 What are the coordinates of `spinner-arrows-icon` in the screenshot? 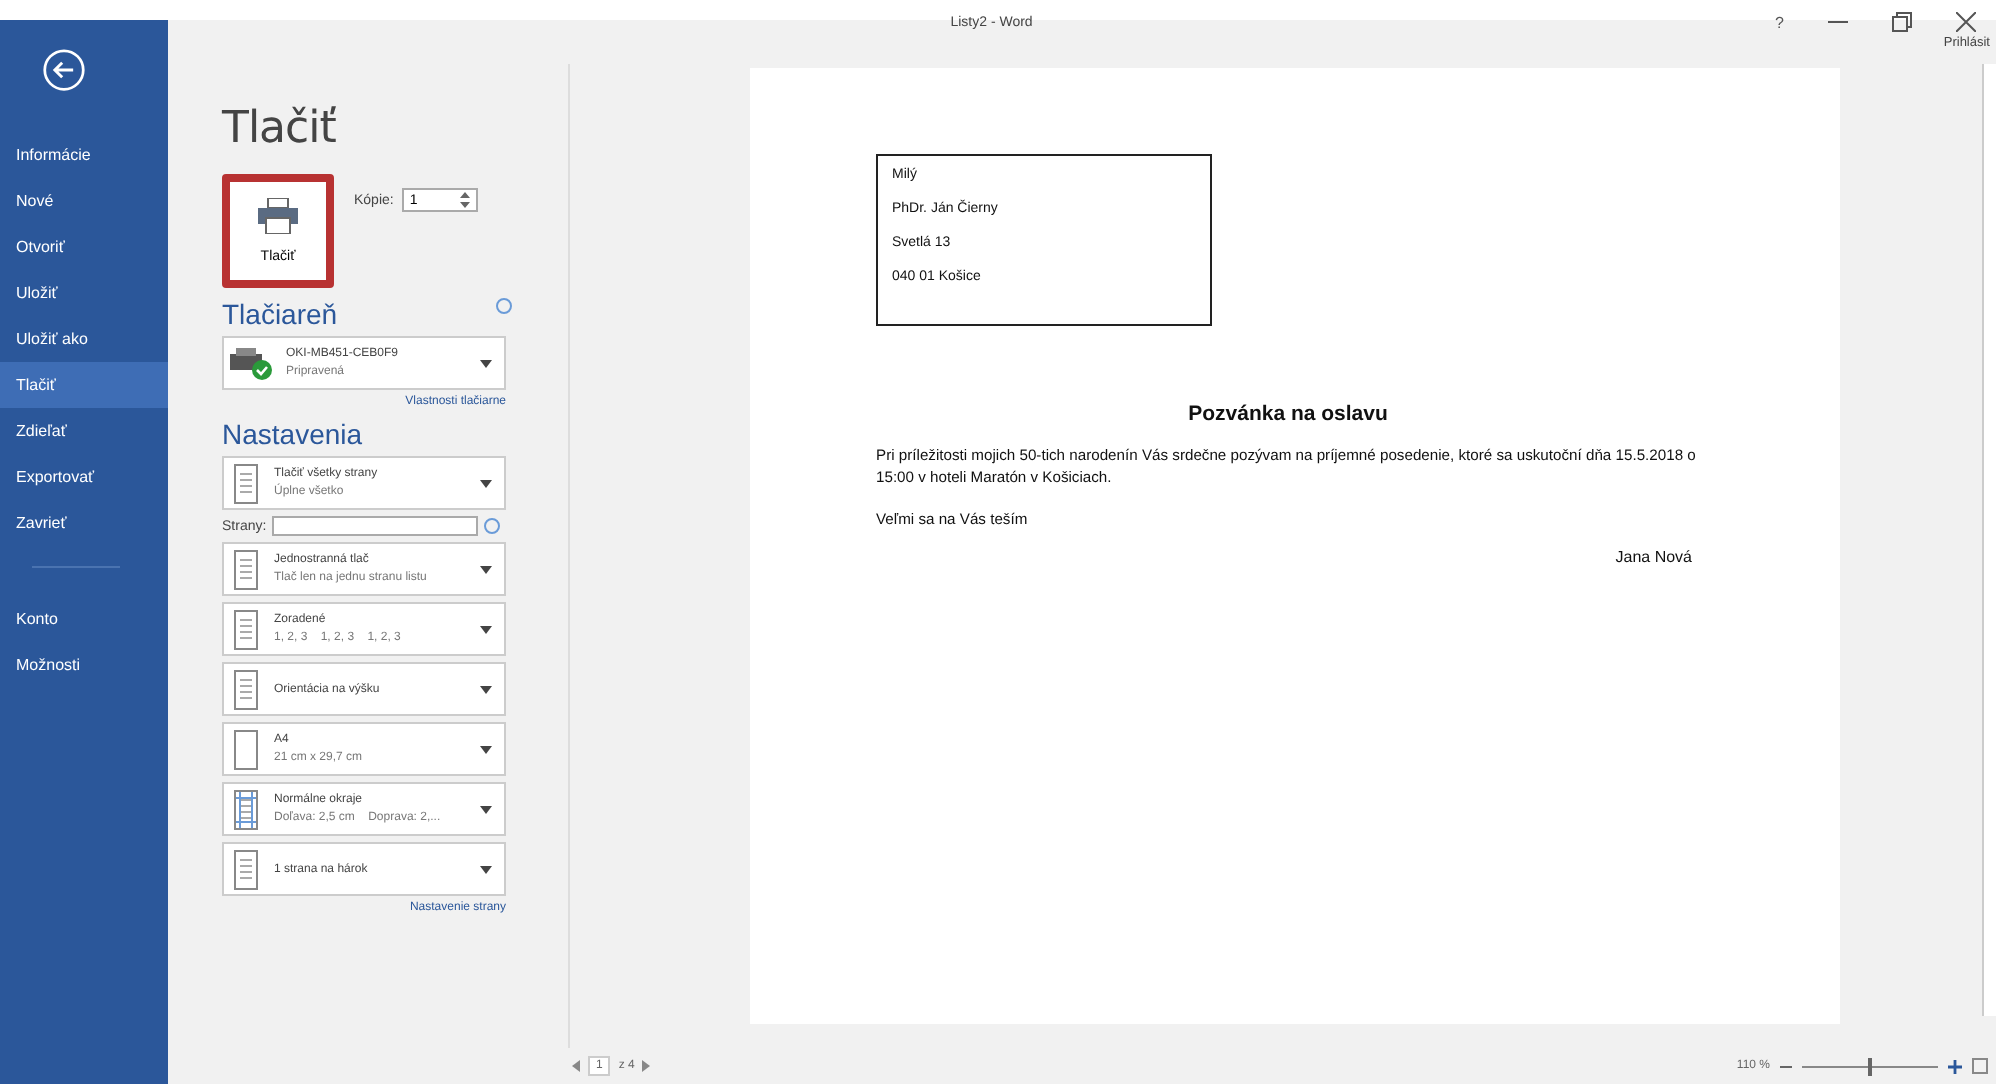 It's located at (464, 200).